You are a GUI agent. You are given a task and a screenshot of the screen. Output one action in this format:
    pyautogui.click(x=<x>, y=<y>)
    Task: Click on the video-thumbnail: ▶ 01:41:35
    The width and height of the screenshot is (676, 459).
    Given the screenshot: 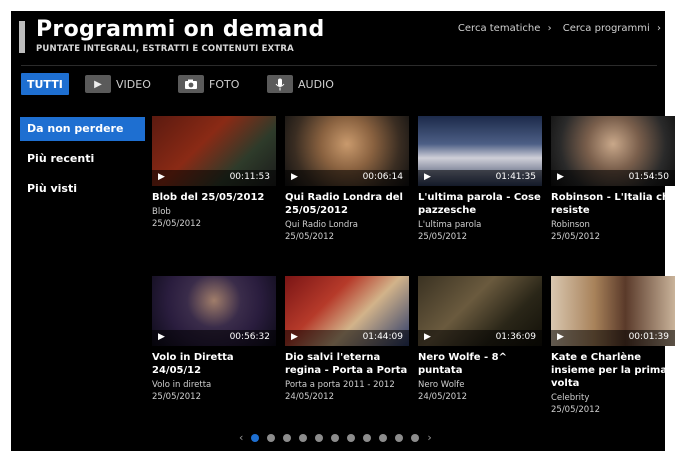 What is the action you would take?
    pyautogui.click(x=480, y=151)
    